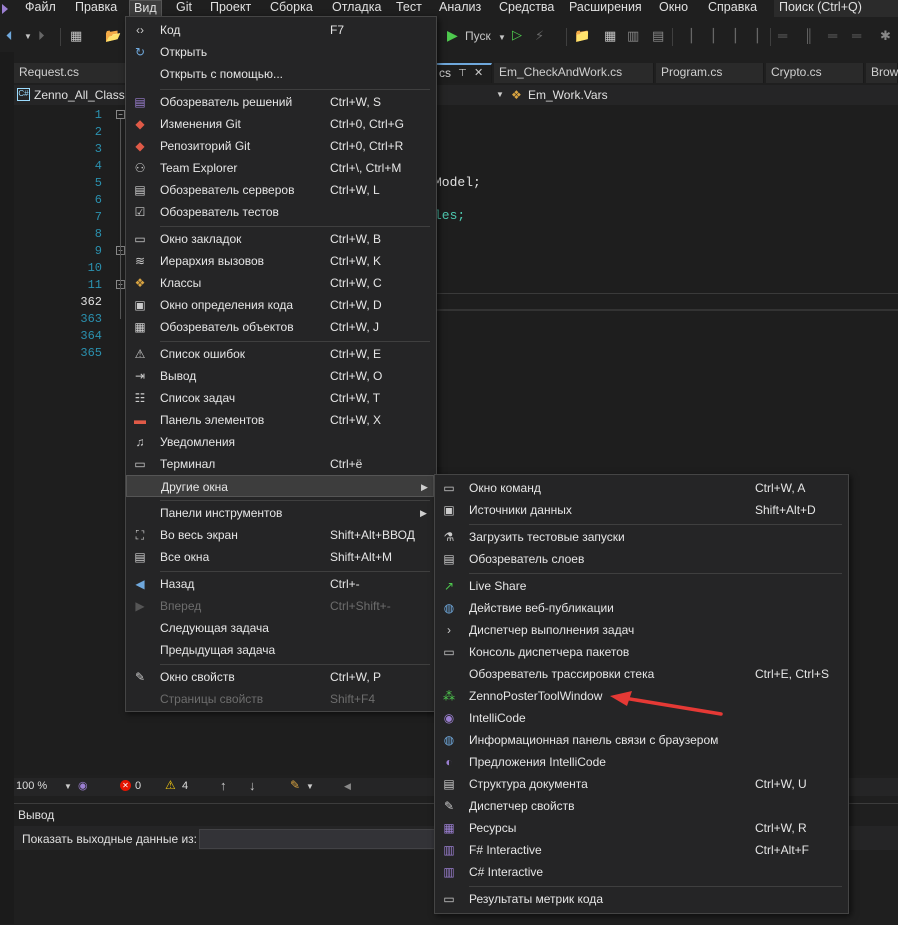  What do you see at coordinates (280, 261) in the screenshot?
I see `view-menu-item: ≋ Иерархия вызовов Ctrl+W, K` at bounding box center [280, 261].